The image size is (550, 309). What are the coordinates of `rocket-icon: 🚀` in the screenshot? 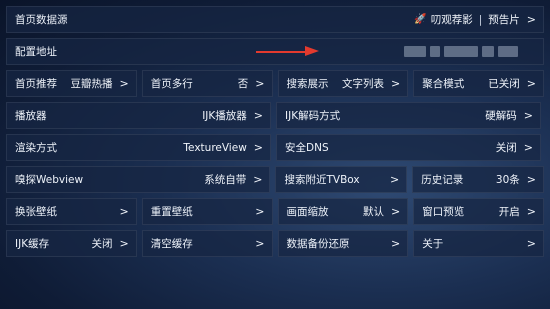 It's located at (420, 19).